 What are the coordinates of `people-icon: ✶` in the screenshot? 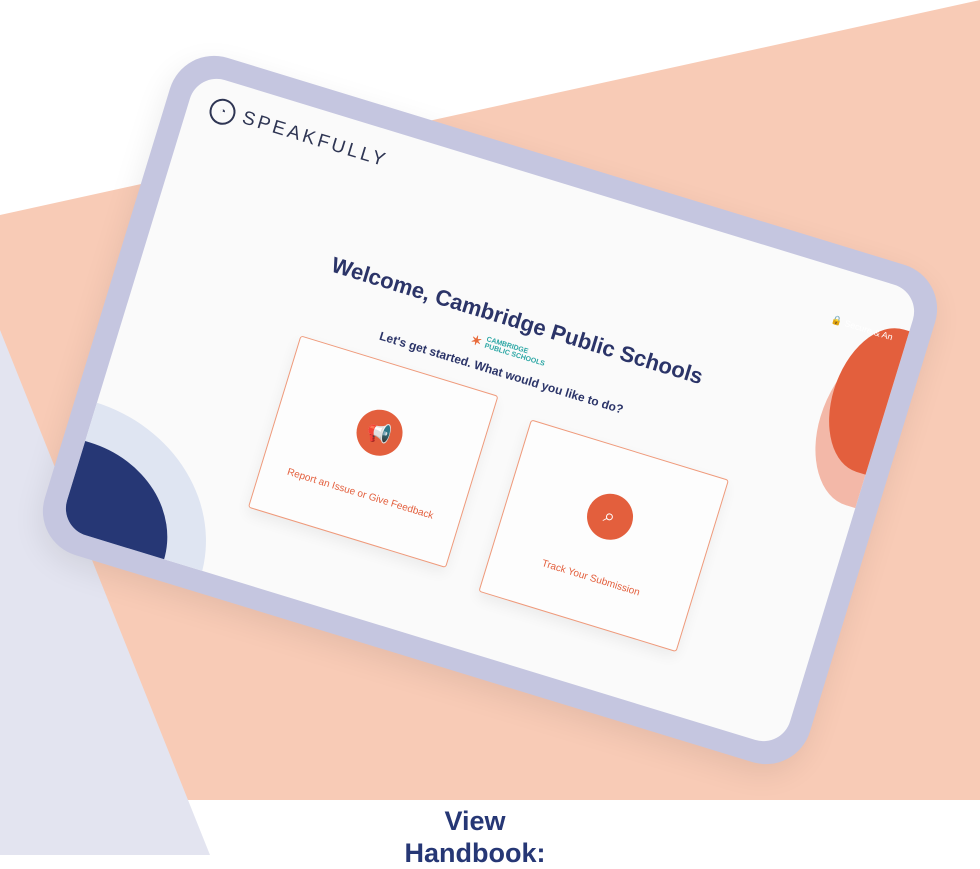 It's located at (476, 340).